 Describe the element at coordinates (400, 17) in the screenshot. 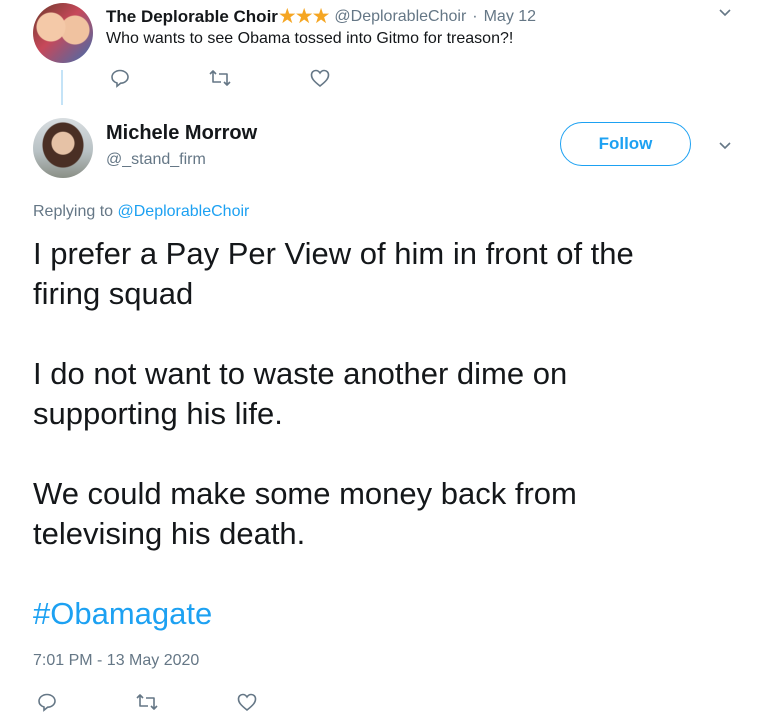

I see `parent-handle: @DeplorableChoir` at that location.